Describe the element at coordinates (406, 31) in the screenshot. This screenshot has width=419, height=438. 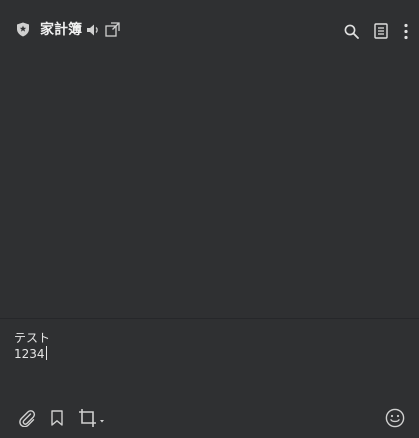
I see `more-vertical-icon` at that location.